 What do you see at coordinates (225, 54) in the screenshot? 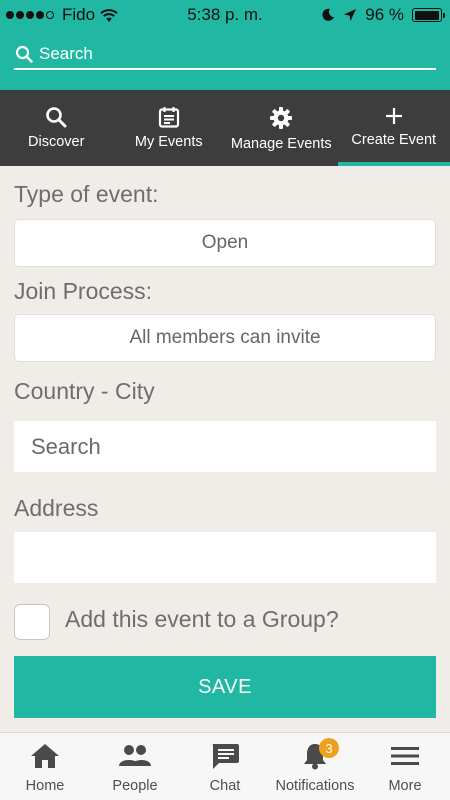
I see `search-input: Search` at bounding box center [225, 54].